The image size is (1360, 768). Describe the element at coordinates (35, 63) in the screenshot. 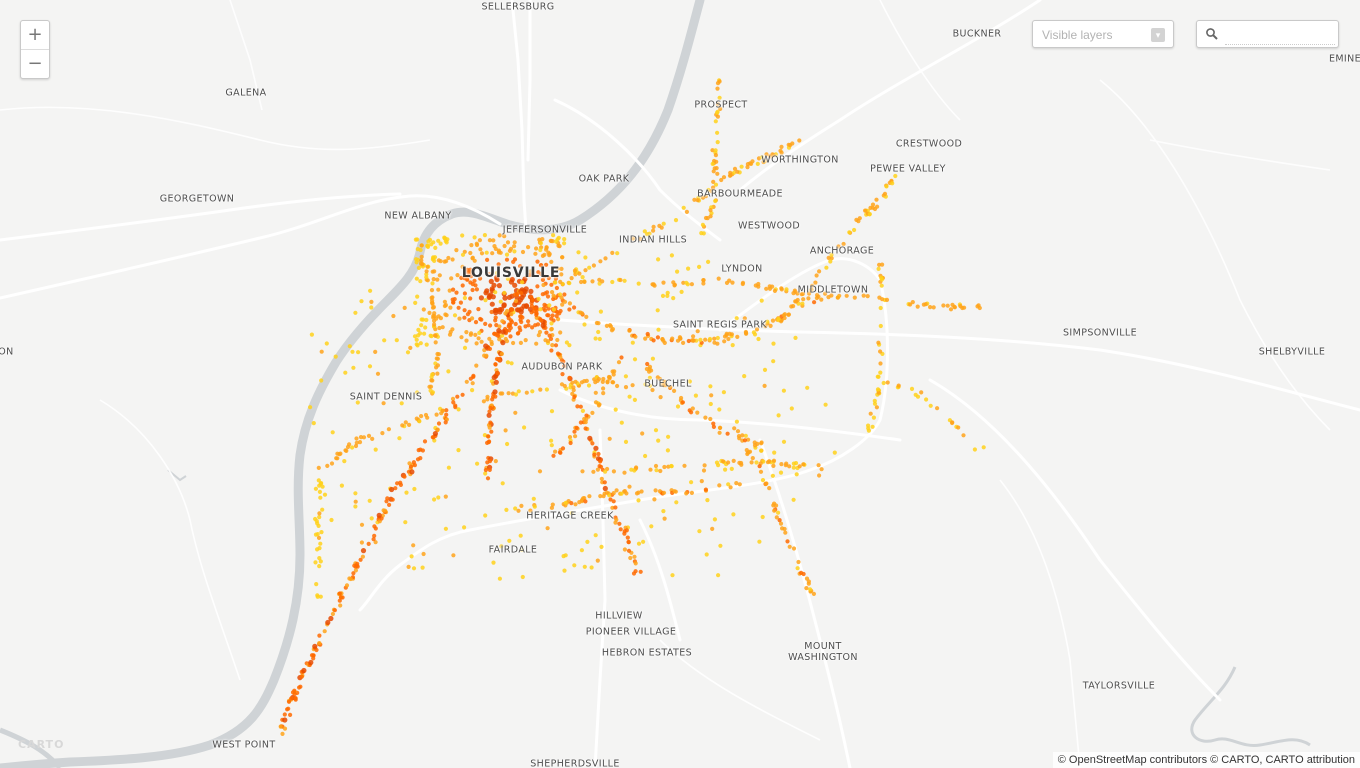

I see `zoom-out-button: −` at that location.